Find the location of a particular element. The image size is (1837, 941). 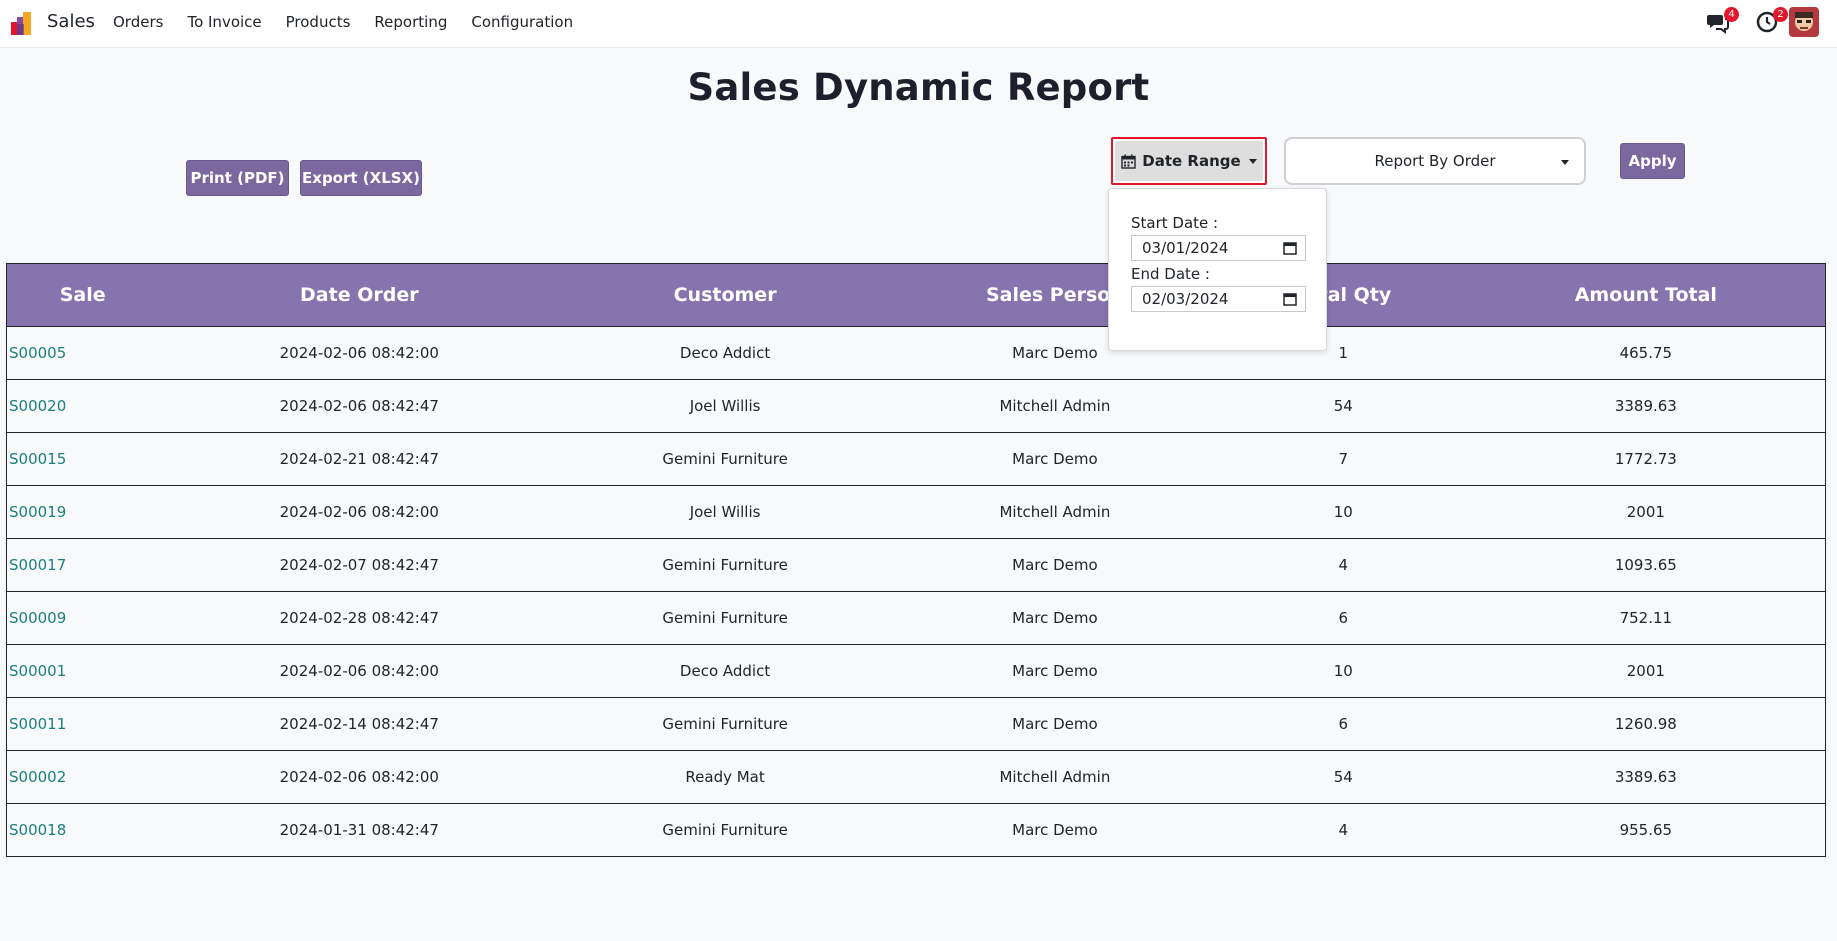

column-header-date-order: Date Order is located at coordinates (359, 295).